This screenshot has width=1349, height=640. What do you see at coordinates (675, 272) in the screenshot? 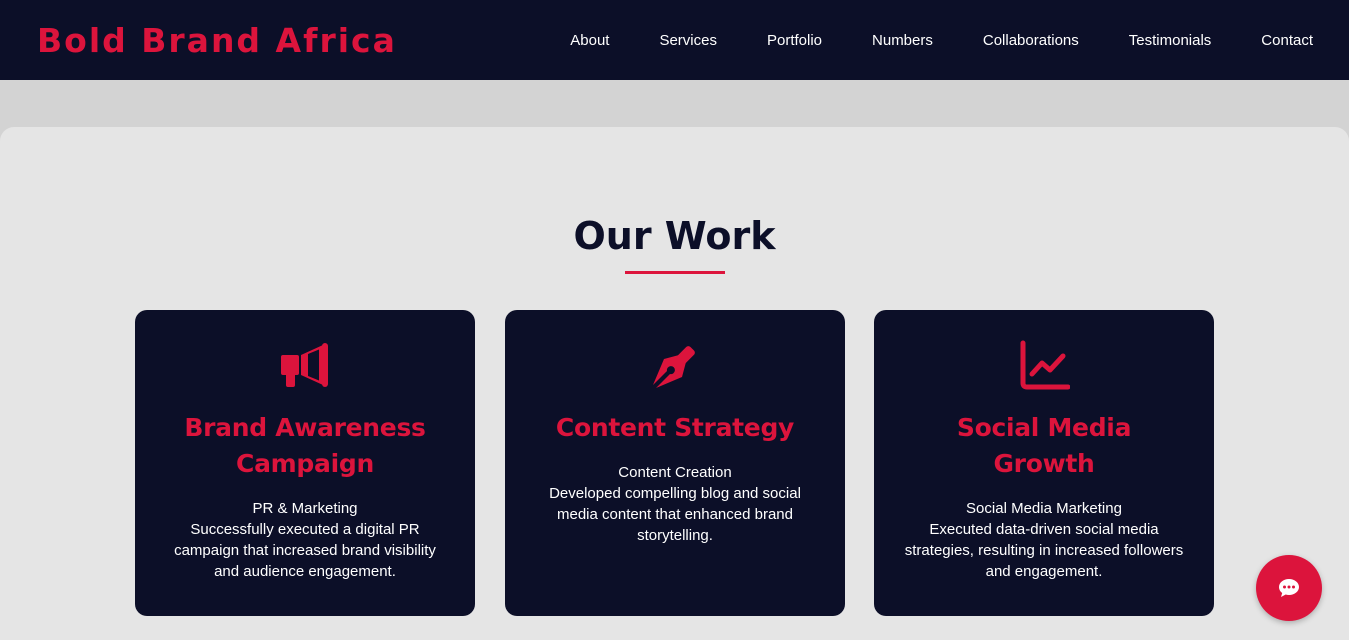
I see `title-underline` at bounding box center [675, 272].